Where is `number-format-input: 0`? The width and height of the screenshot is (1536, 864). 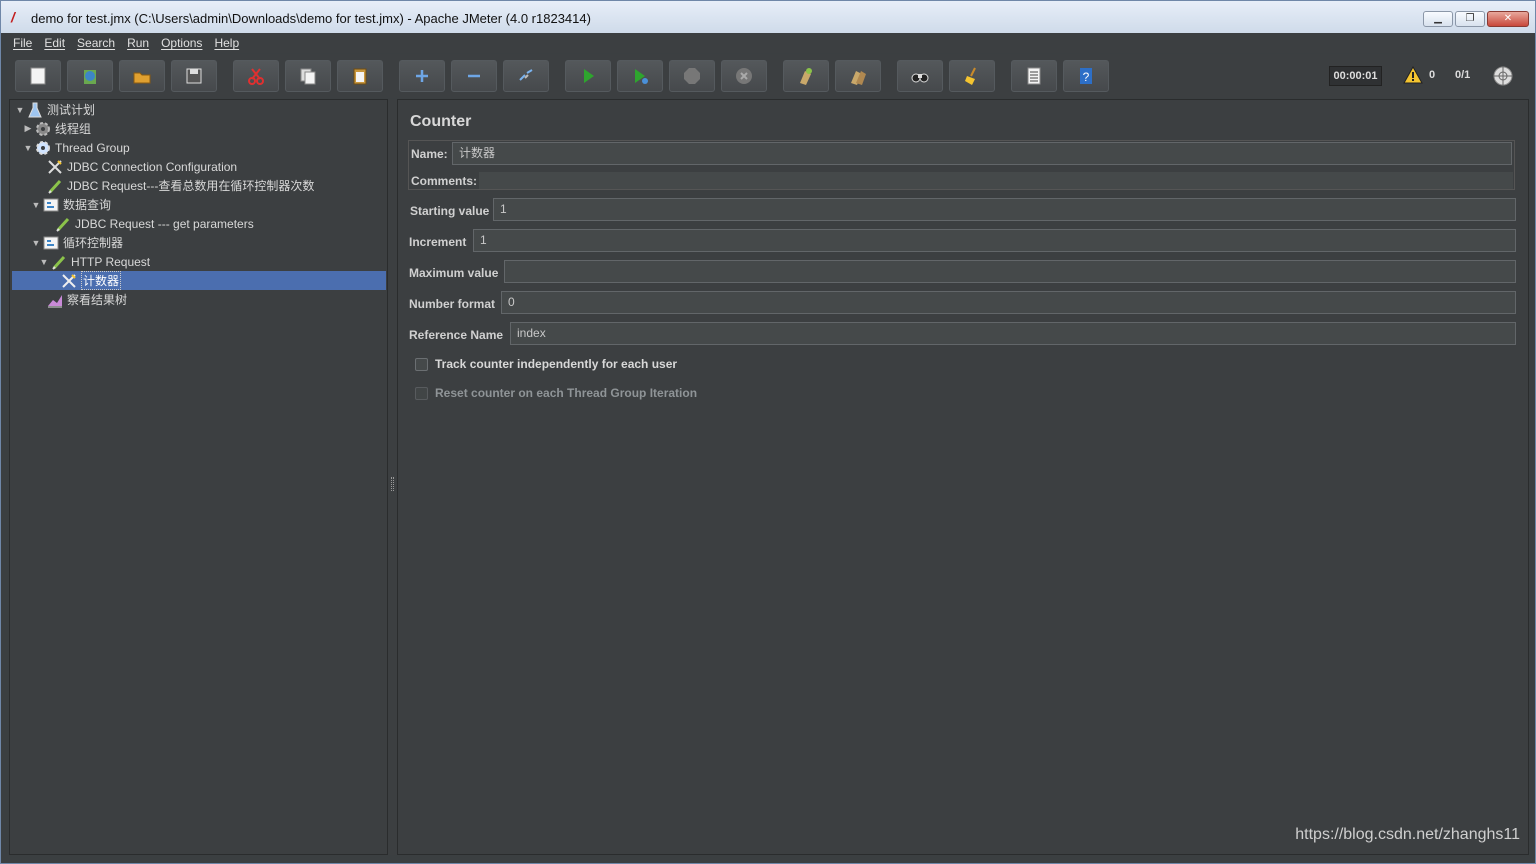
number-format-input: 0 is located at coordinates (1008, 302).